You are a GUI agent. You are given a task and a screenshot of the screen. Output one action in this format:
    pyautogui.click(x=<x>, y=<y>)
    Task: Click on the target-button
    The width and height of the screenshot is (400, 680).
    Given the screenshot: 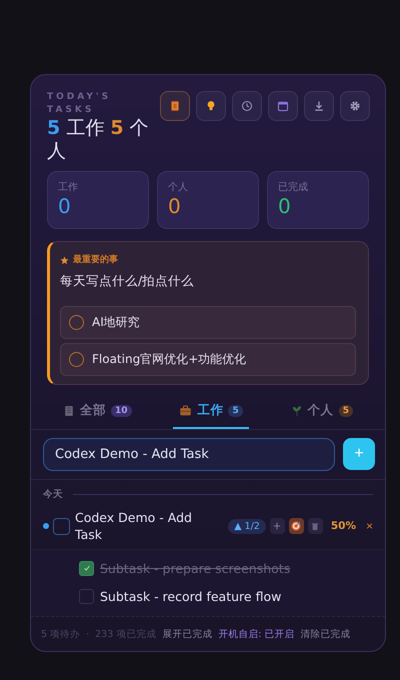 What is the action you would take?
    pyautogui.click(x=296, y=526)
    